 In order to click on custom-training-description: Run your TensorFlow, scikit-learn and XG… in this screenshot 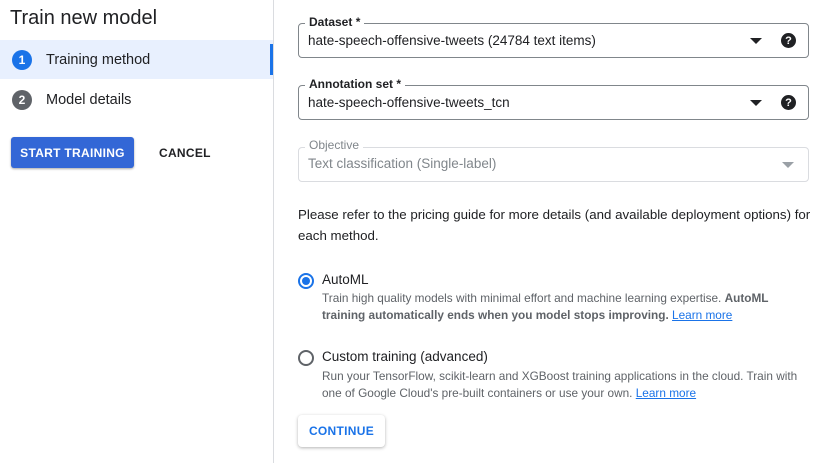, I will do `click(567, 385)`.